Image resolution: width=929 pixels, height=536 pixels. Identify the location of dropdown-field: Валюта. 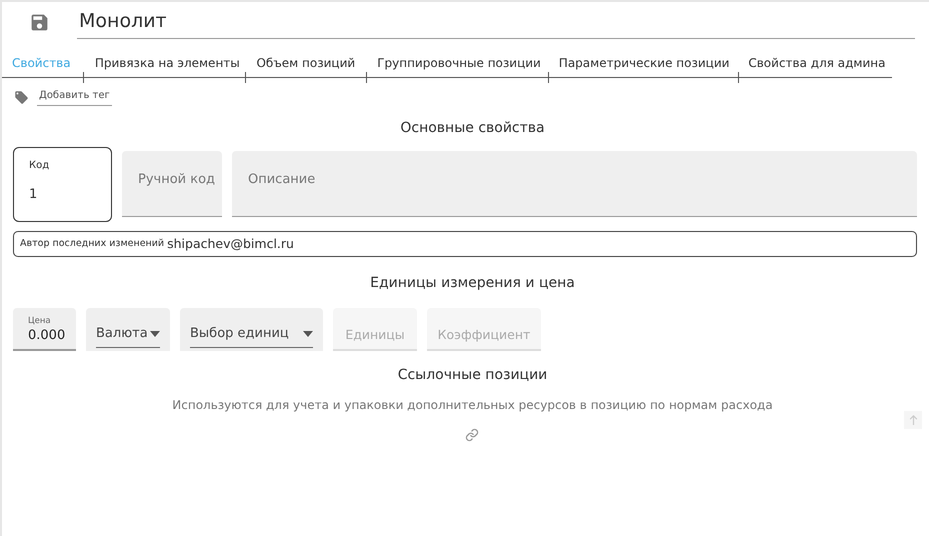
(128, 329).